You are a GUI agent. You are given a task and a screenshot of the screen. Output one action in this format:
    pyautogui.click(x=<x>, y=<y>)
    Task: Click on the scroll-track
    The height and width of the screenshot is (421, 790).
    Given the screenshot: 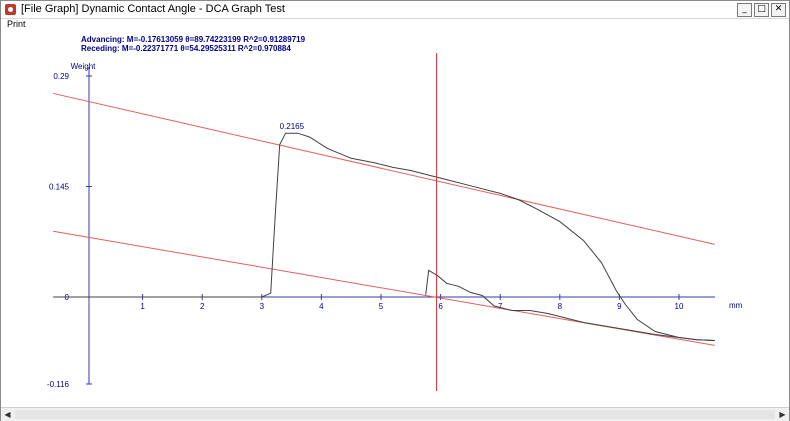 What is the action you would take?
    pyautogui.click(x=395, y=414)
    